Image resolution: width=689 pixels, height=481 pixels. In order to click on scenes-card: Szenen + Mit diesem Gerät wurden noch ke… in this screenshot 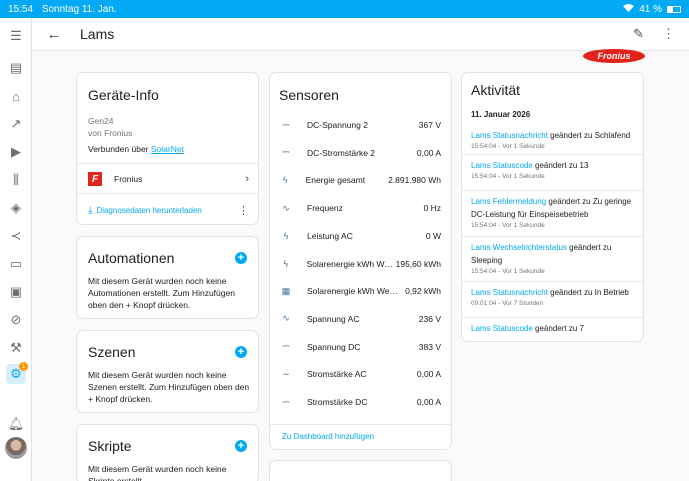, I will do `click(167, 371)`.